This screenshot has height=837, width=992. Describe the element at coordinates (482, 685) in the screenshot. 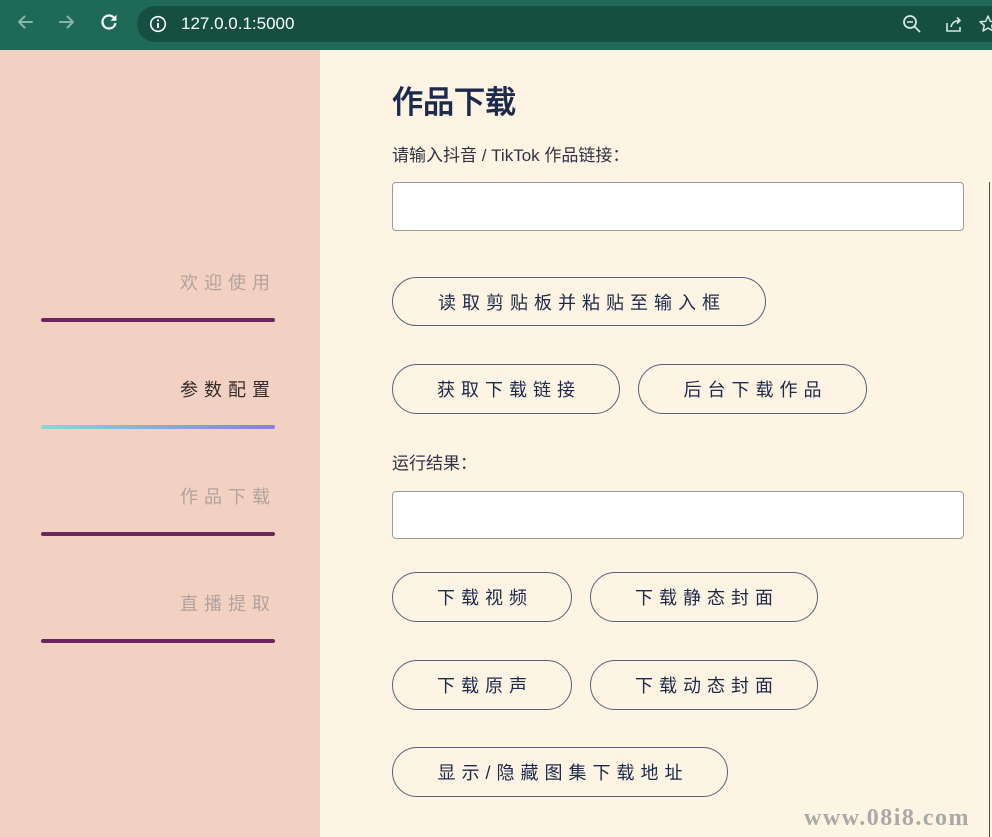

I see `download-audio-button: 下载原声` at that location.